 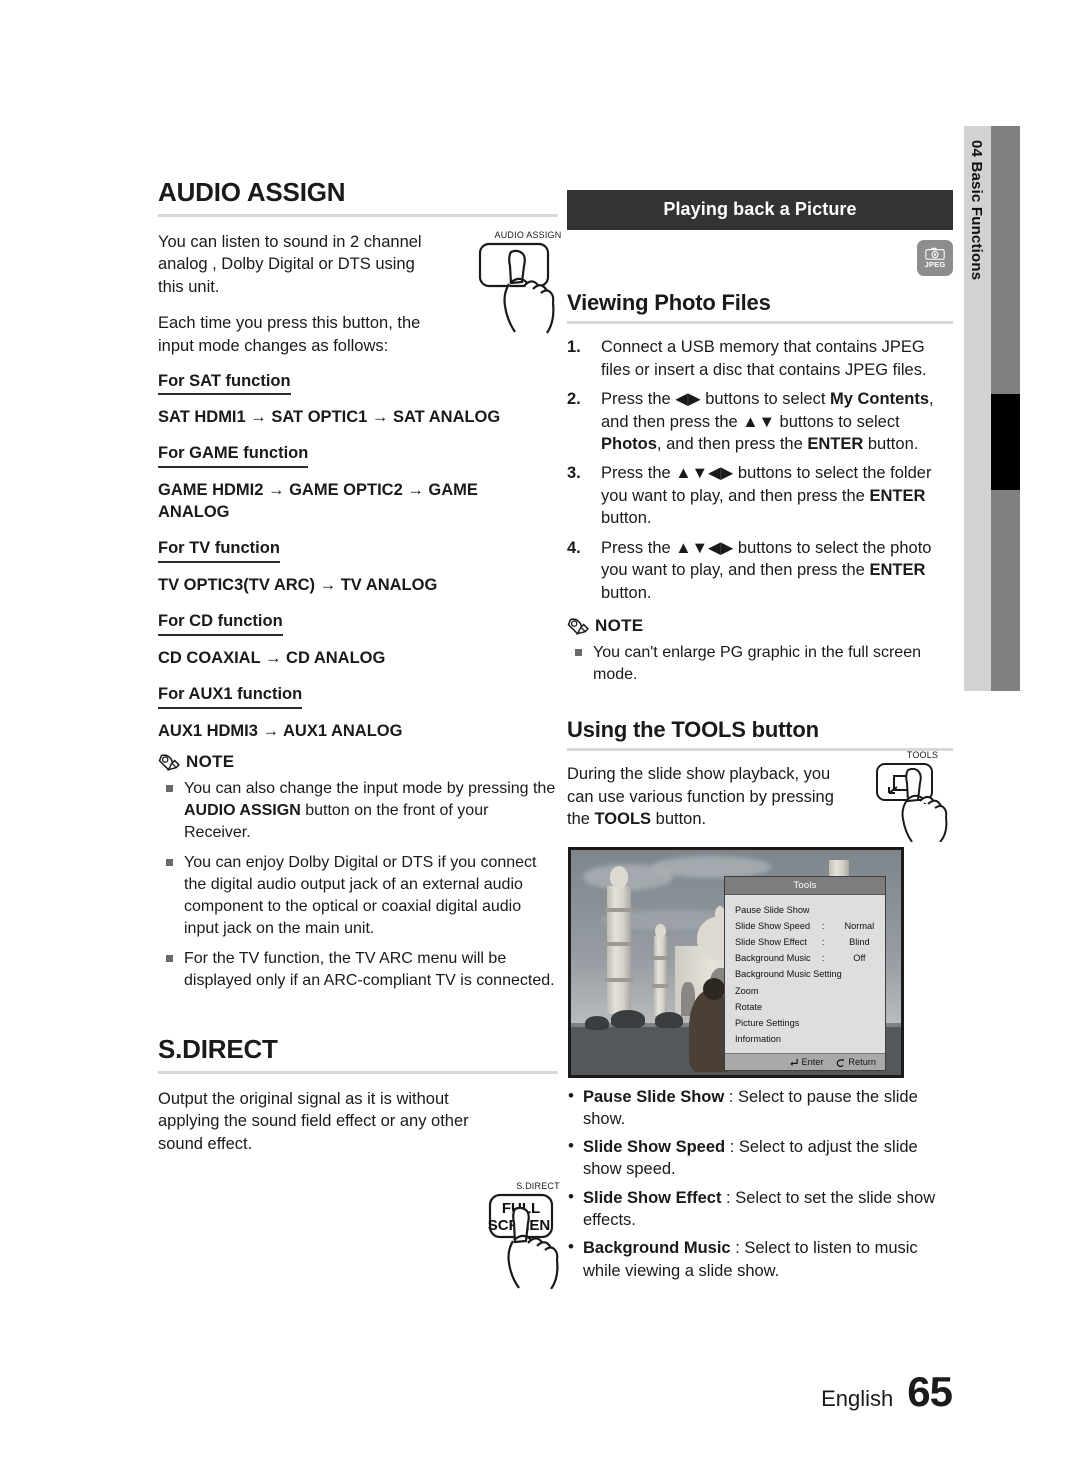 What do you see at coordinates (298, 585) in the screenshot?
I see `function-chain-tv: TV OPTIC3(TV ARC) → TV ANALOG` at bounding box center [298, 585].